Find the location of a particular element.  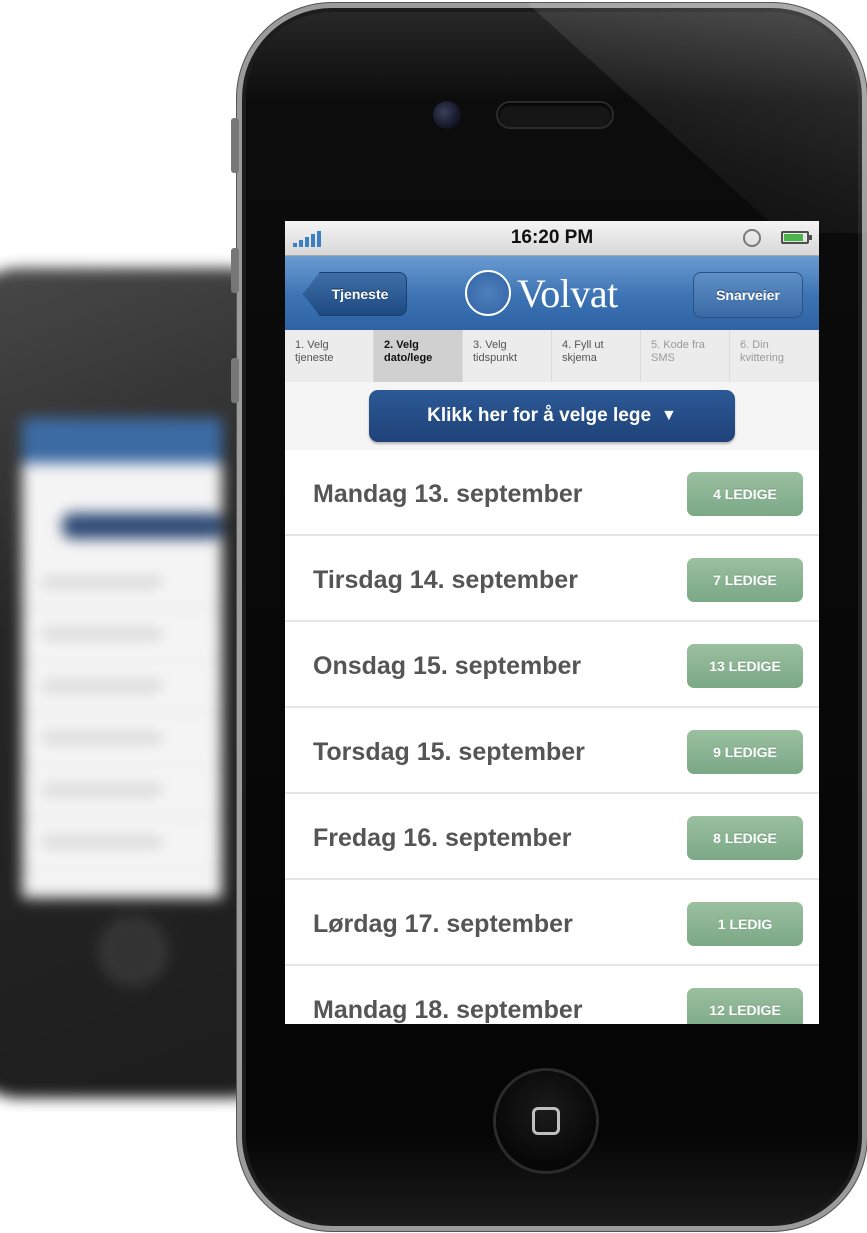

doctor-select-area: Klikk her for å velge lege ▼ is located at coordinates (552, 416).